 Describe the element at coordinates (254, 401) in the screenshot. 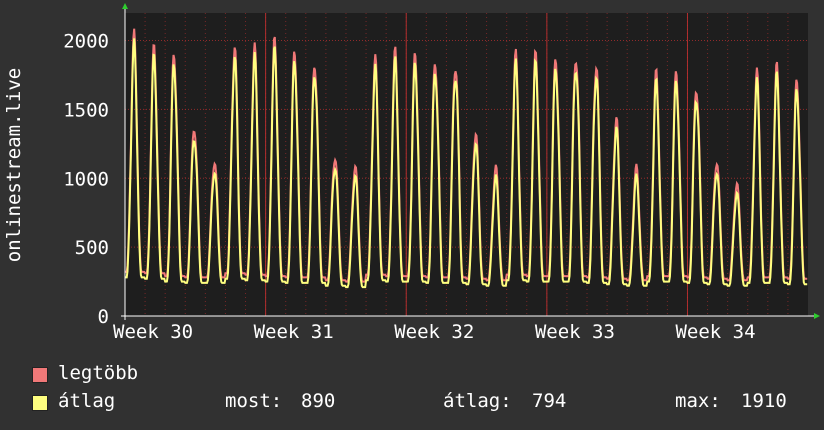

I see `stat-now-label: most:` at that location.